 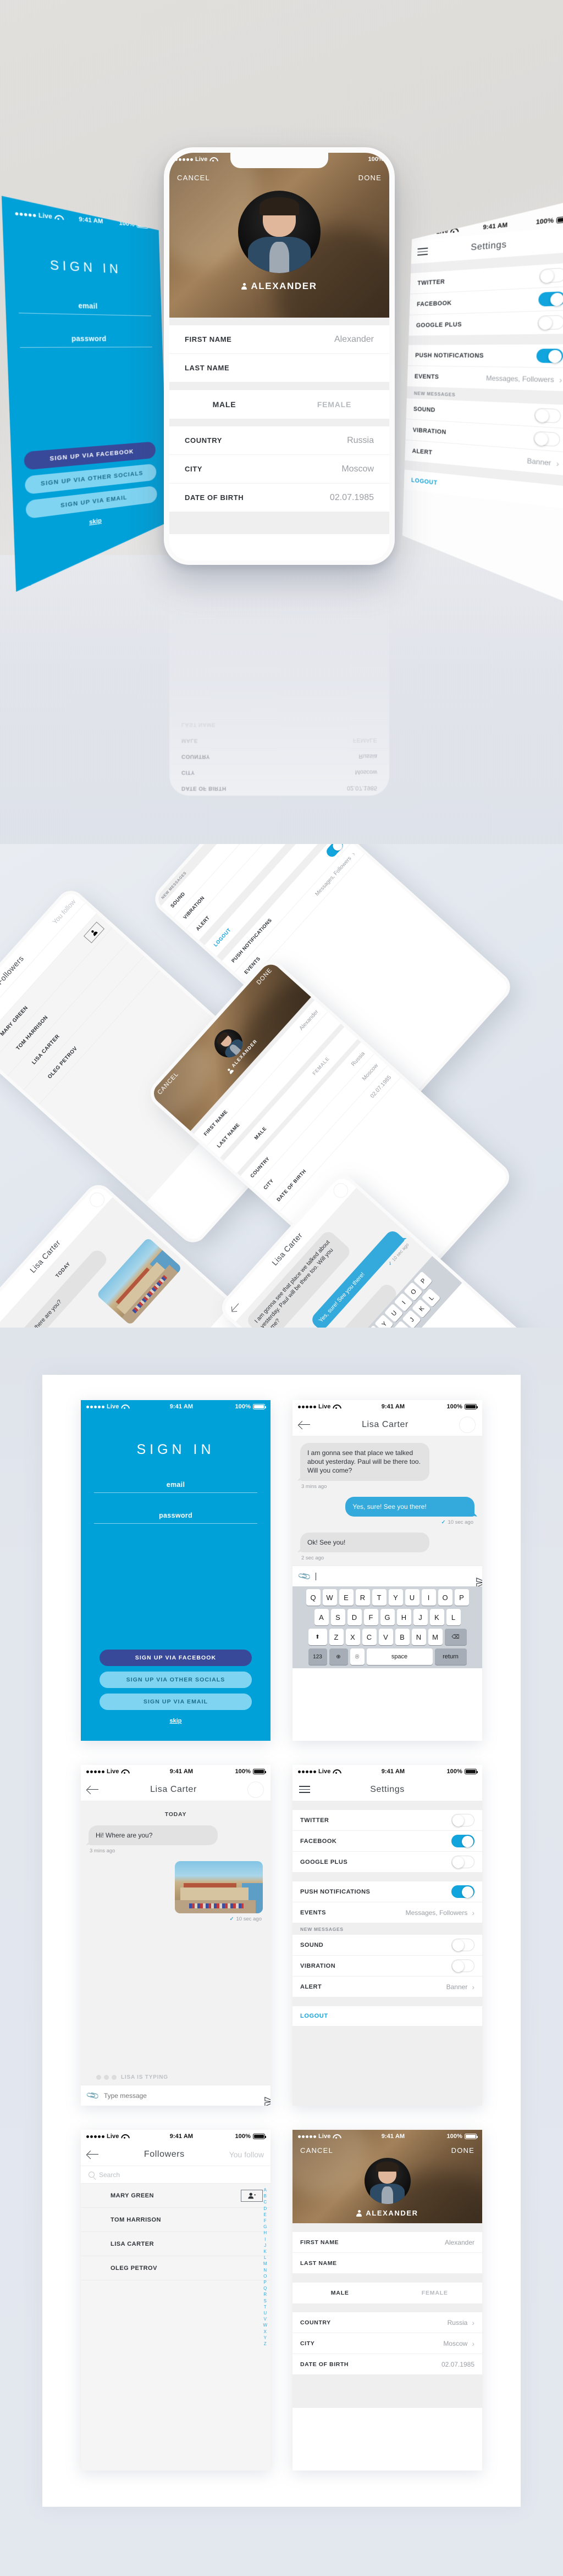 I want to click on profile-row-country: COUNTRY Russia ›, so click(x=387, y=2322).